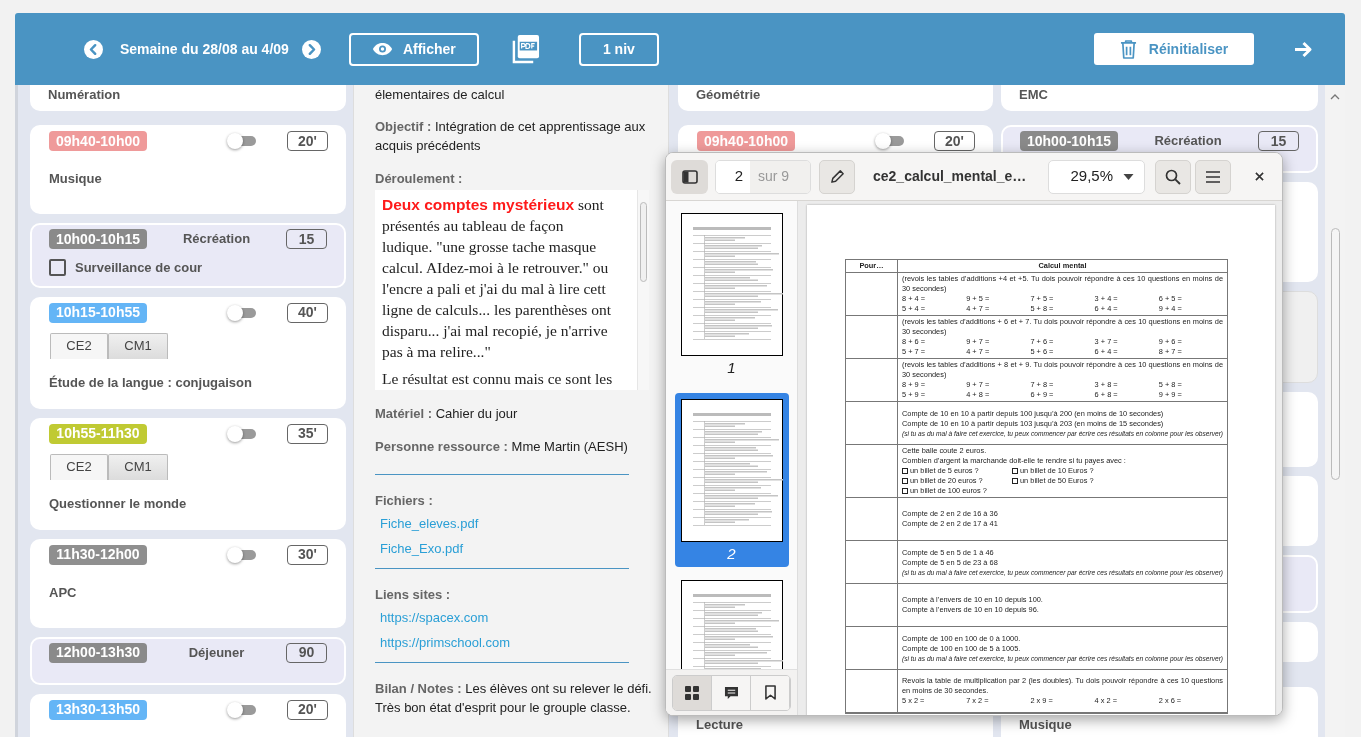 The image size is (1361, 737). I want to click on checkbox, so click(57, 268).